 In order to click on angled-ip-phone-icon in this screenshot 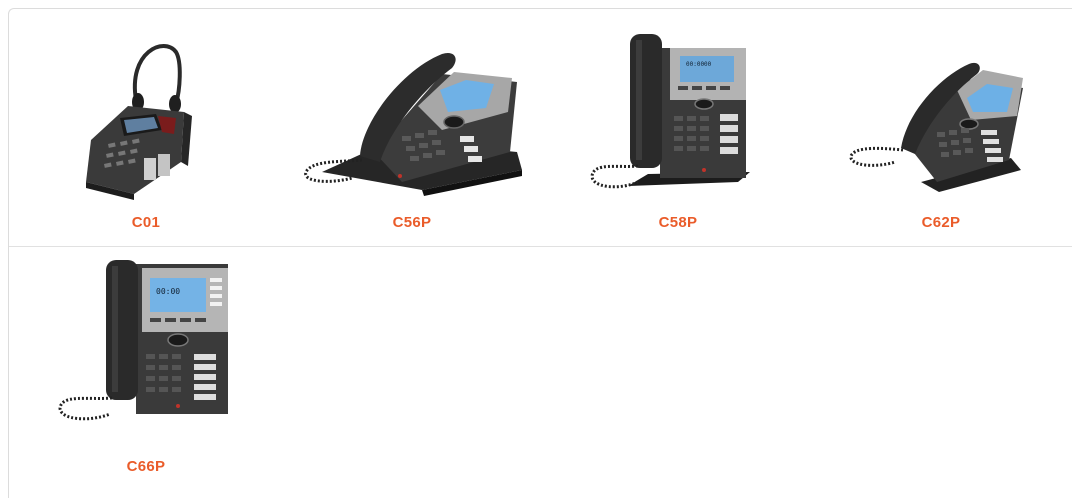, I will do `click(936, 127)`.